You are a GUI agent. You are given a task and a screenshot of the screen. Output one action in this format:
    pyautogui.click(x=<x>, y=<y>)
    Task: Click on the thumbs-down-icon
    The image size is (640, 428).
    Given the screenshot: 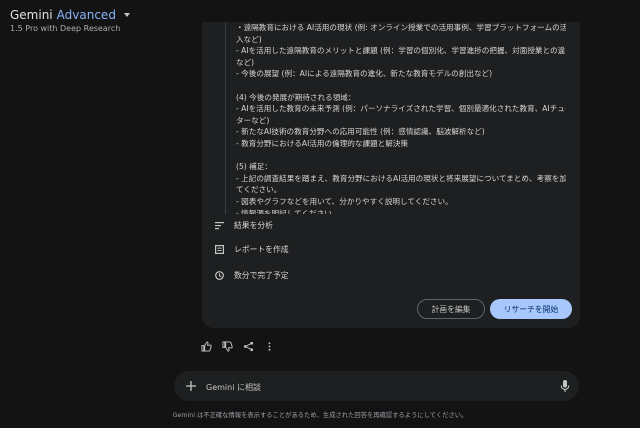 What is the action you would take?
    pyautogui.click(x=227, y=346)
    